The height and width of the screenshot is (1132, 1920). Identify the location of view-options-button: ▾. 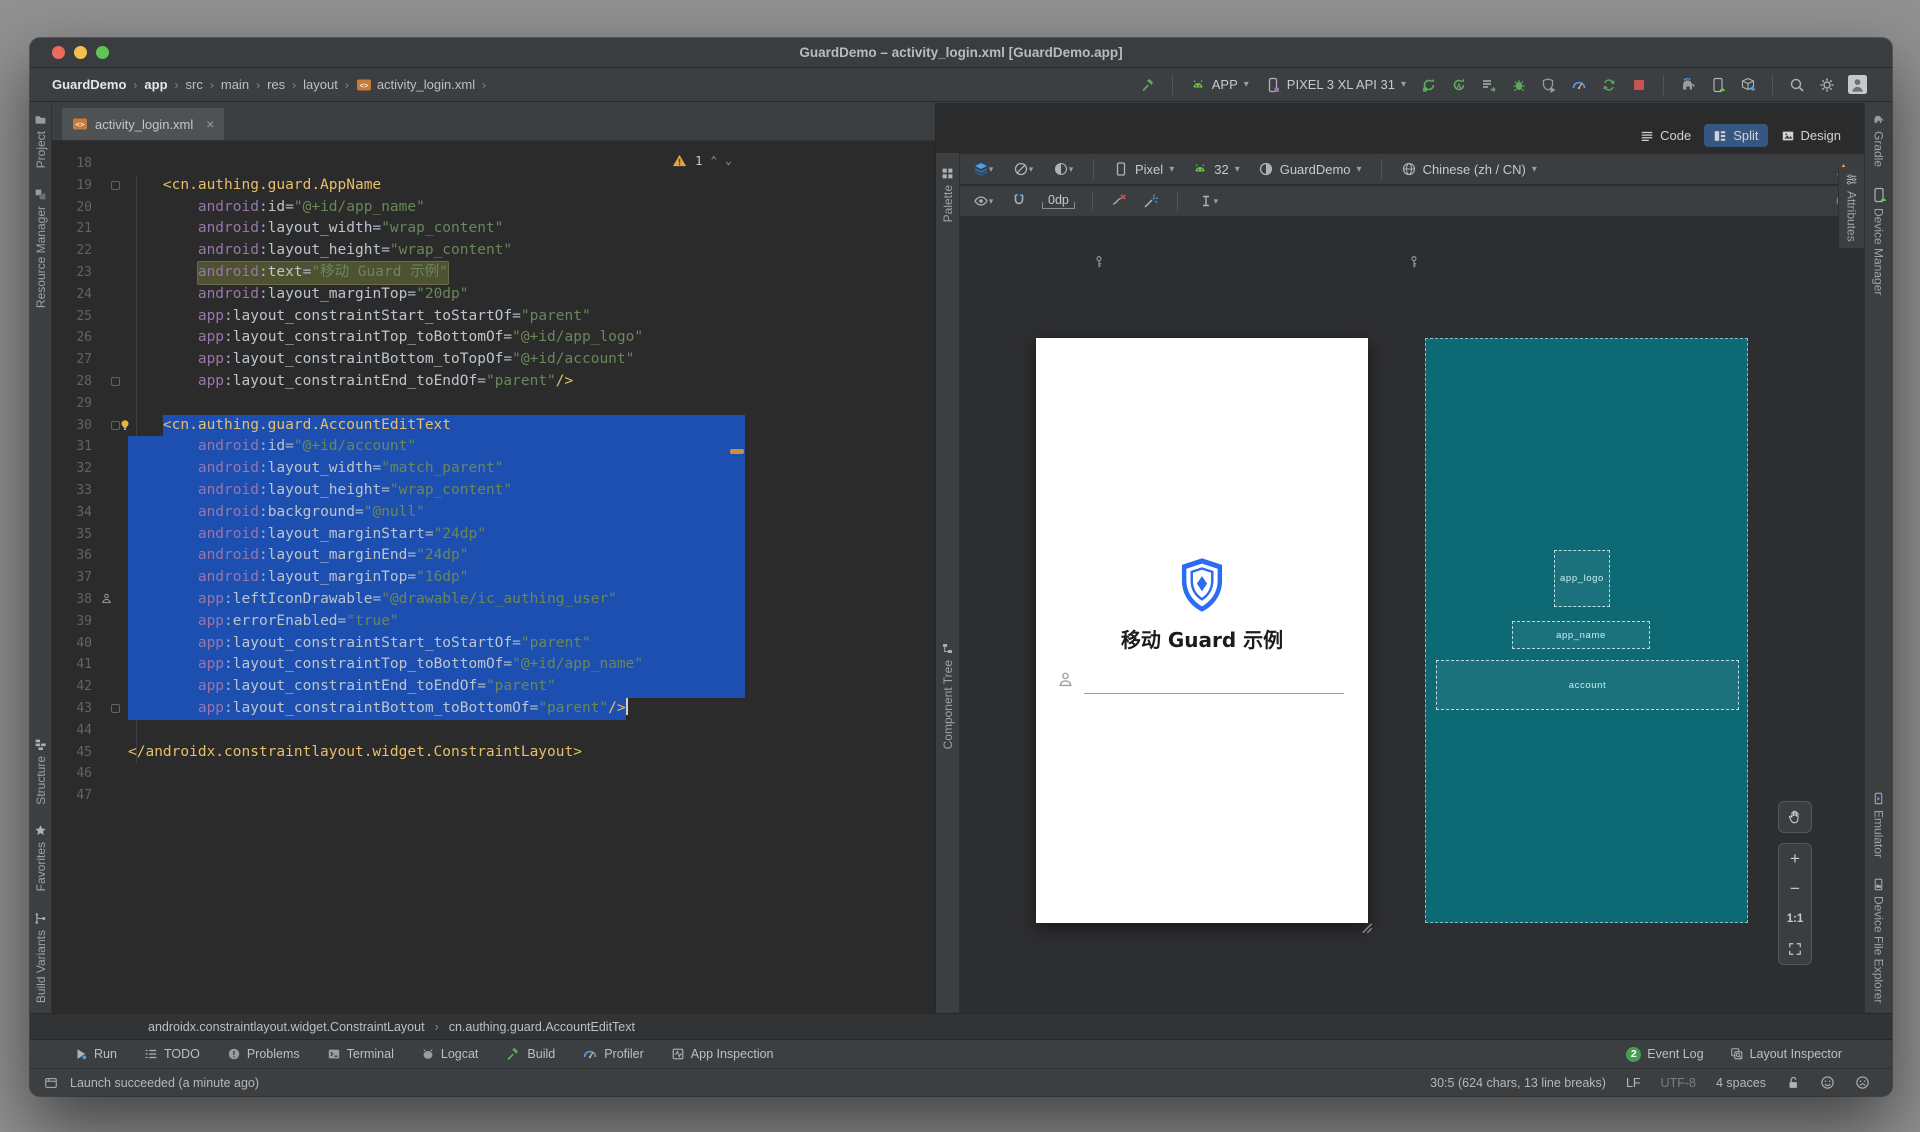
(983, 201).